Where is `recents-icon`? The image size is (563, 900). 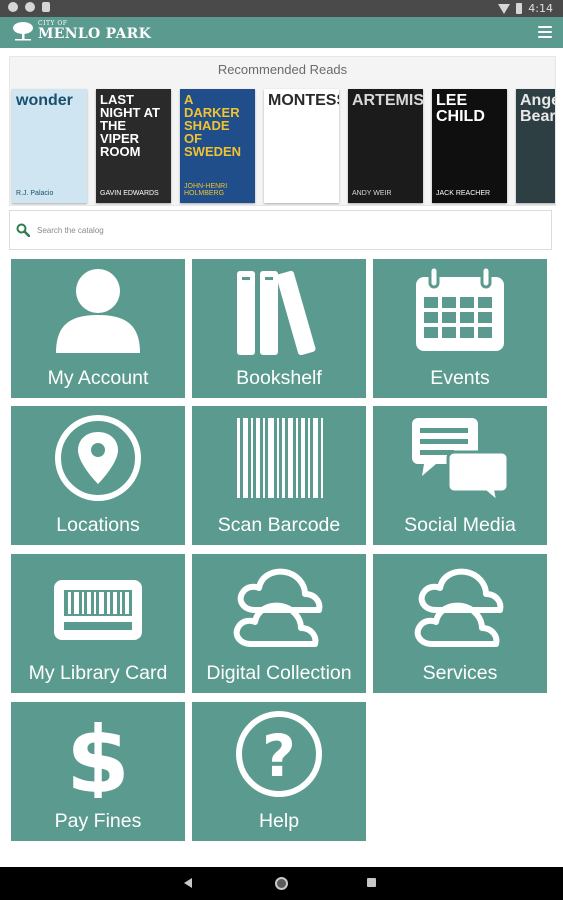 recents-icon is located at coordinates (371, 882).